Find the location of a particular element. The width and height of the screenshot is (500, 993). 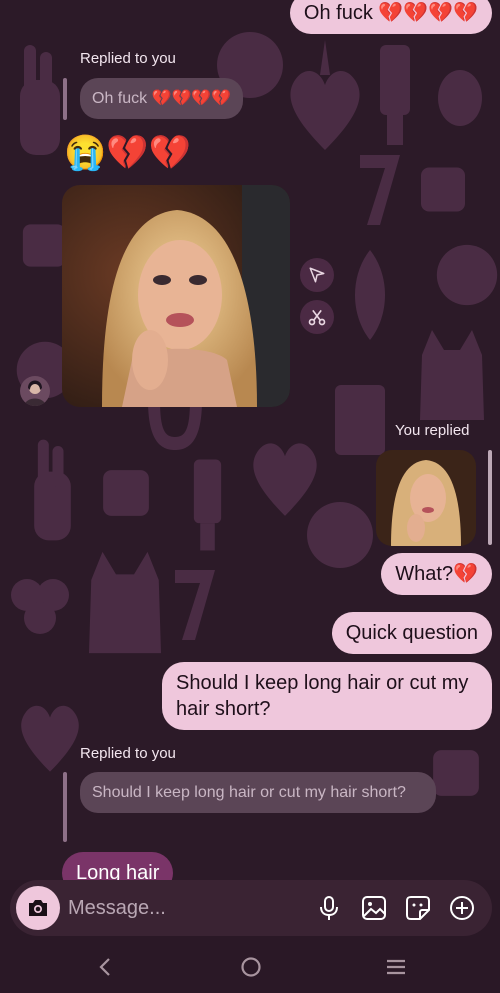

outgoing-message: What?💔 is located at coordinates (436, 574).